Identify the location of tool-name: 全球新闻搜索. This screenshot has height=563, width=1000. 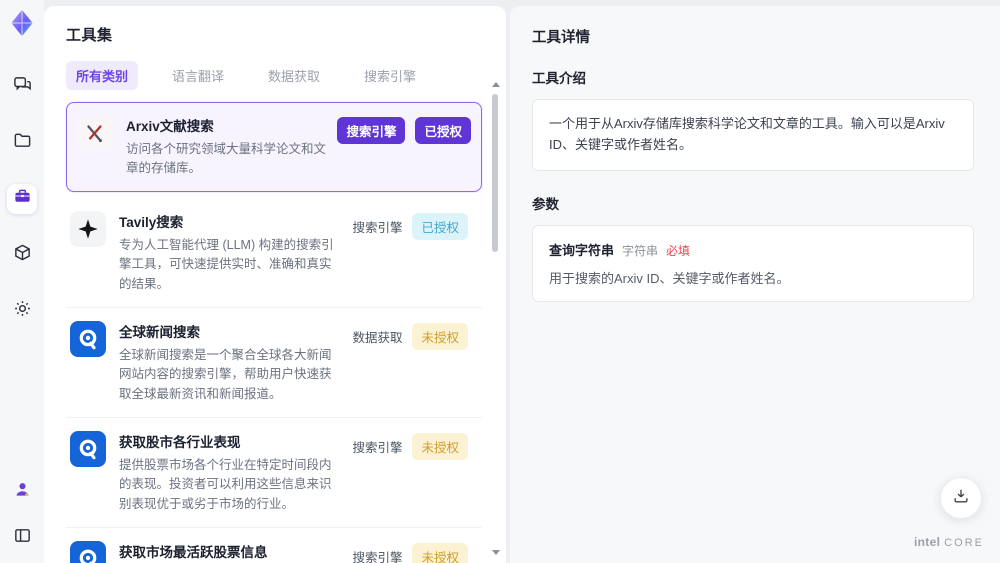
(159, 332).